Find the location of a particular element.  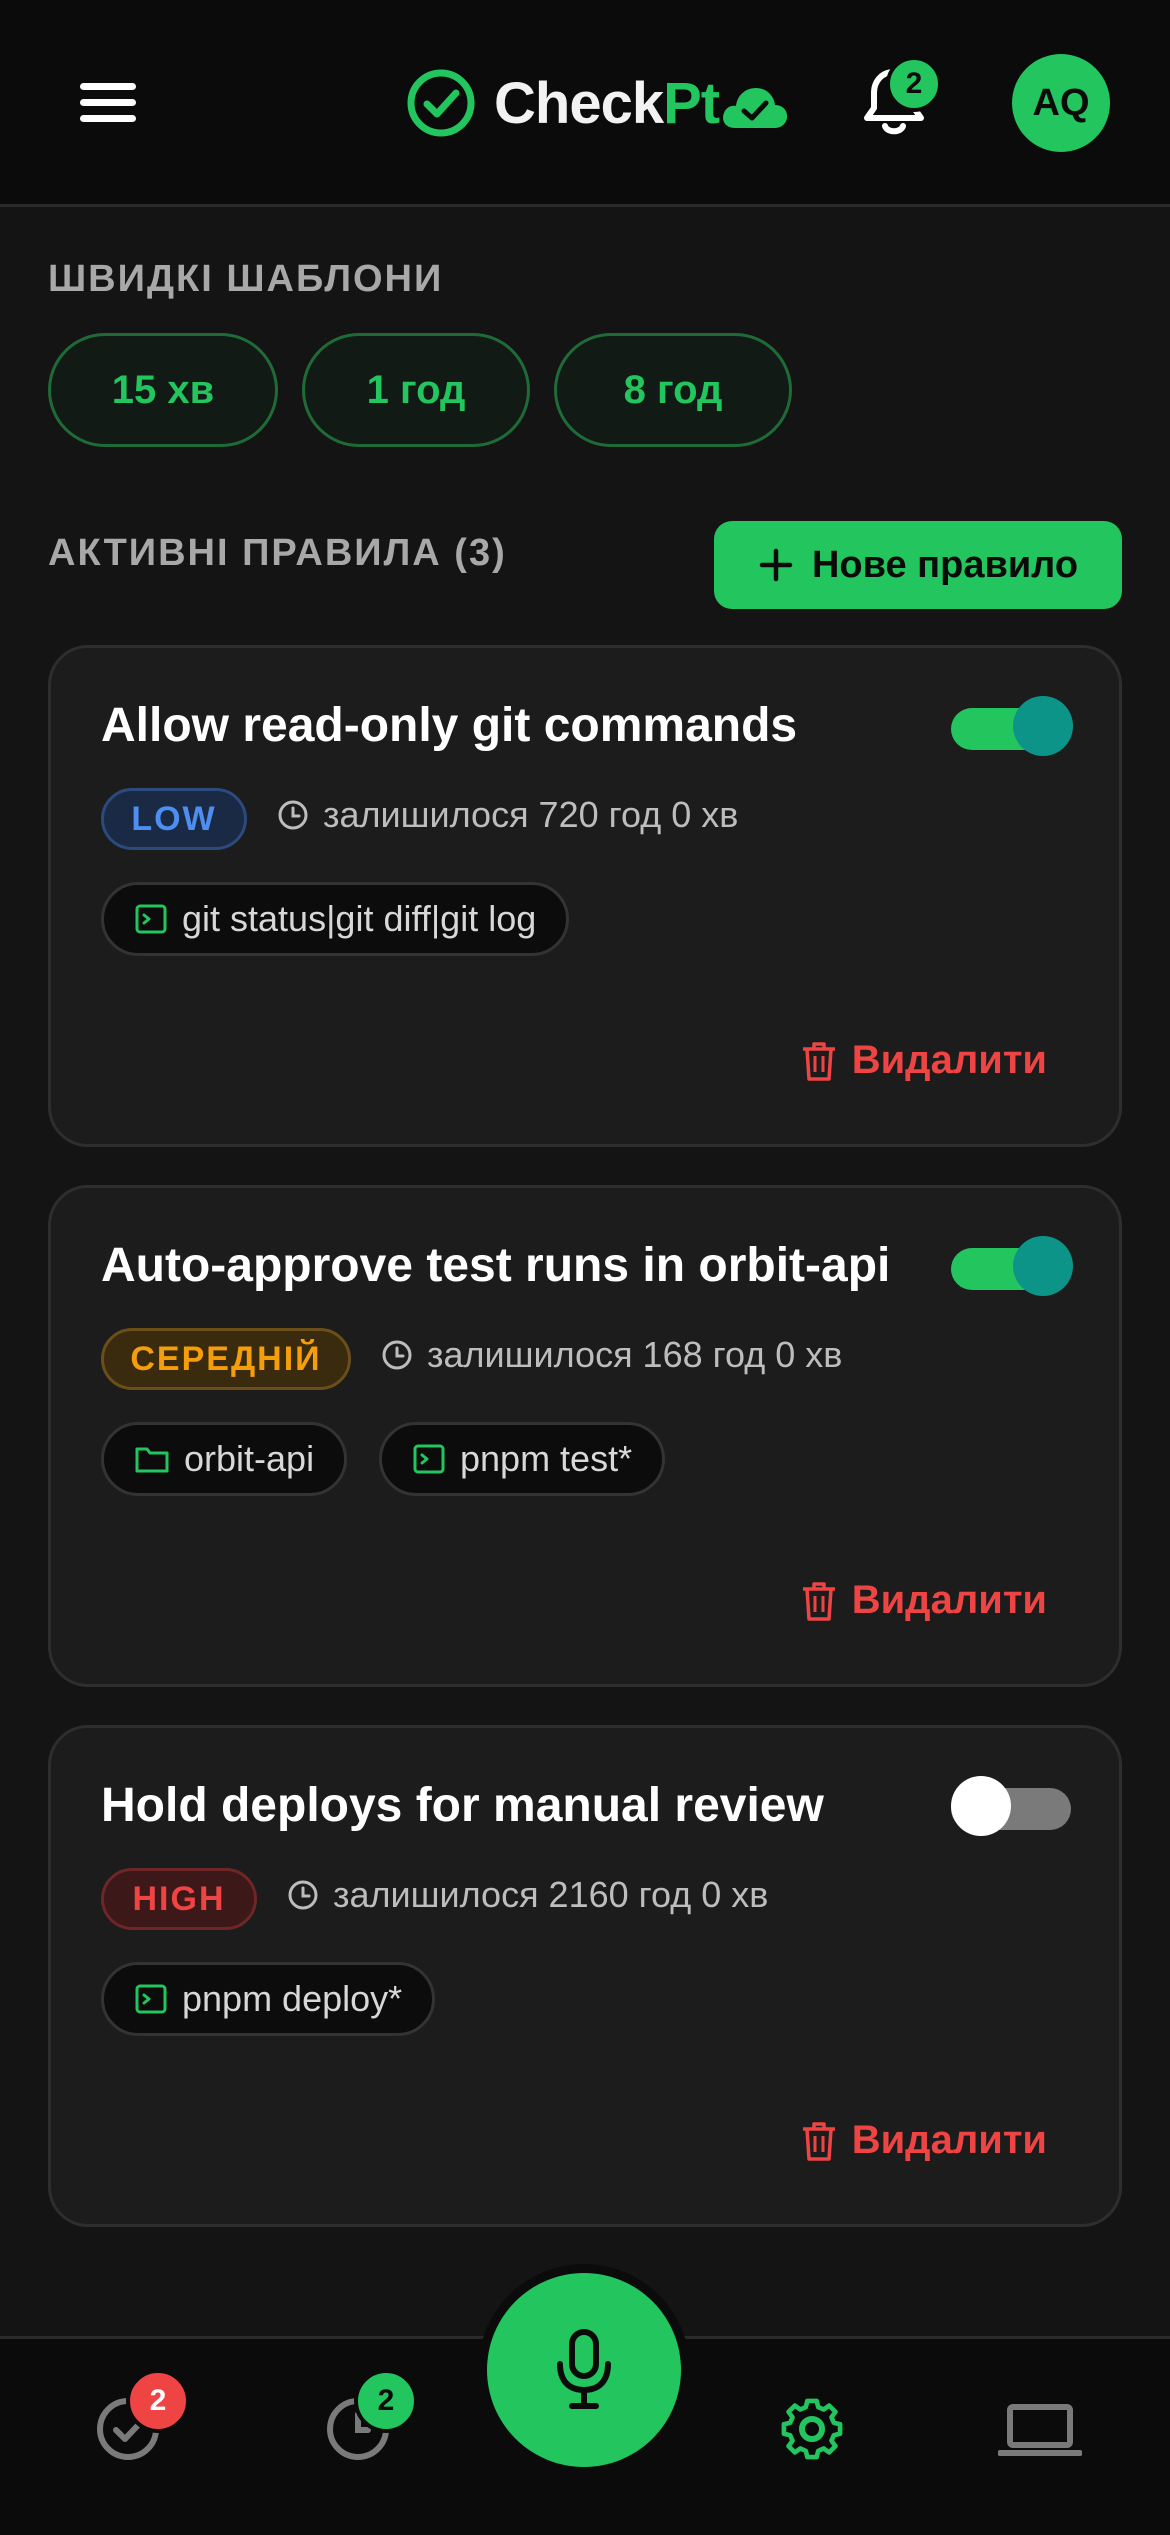

tag-text: pnpm test* is located at coordinates (546, 1458).